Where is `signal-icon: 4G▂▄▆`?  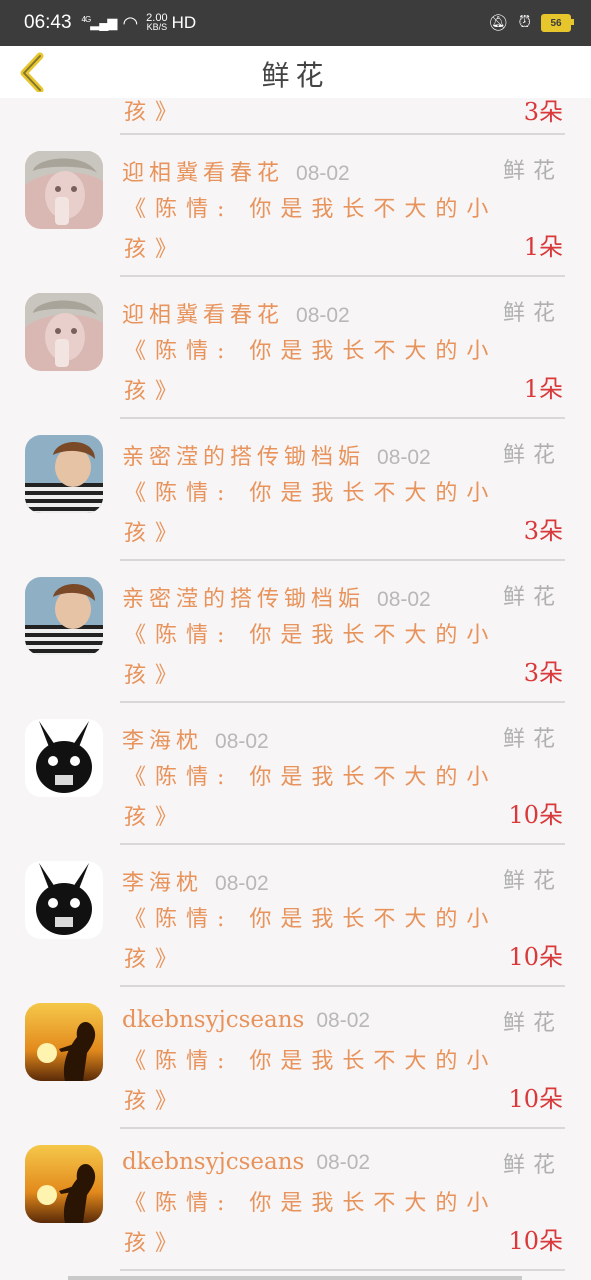 signal-icon: 4G▂▄▆ is located at coordinates (99, 22).